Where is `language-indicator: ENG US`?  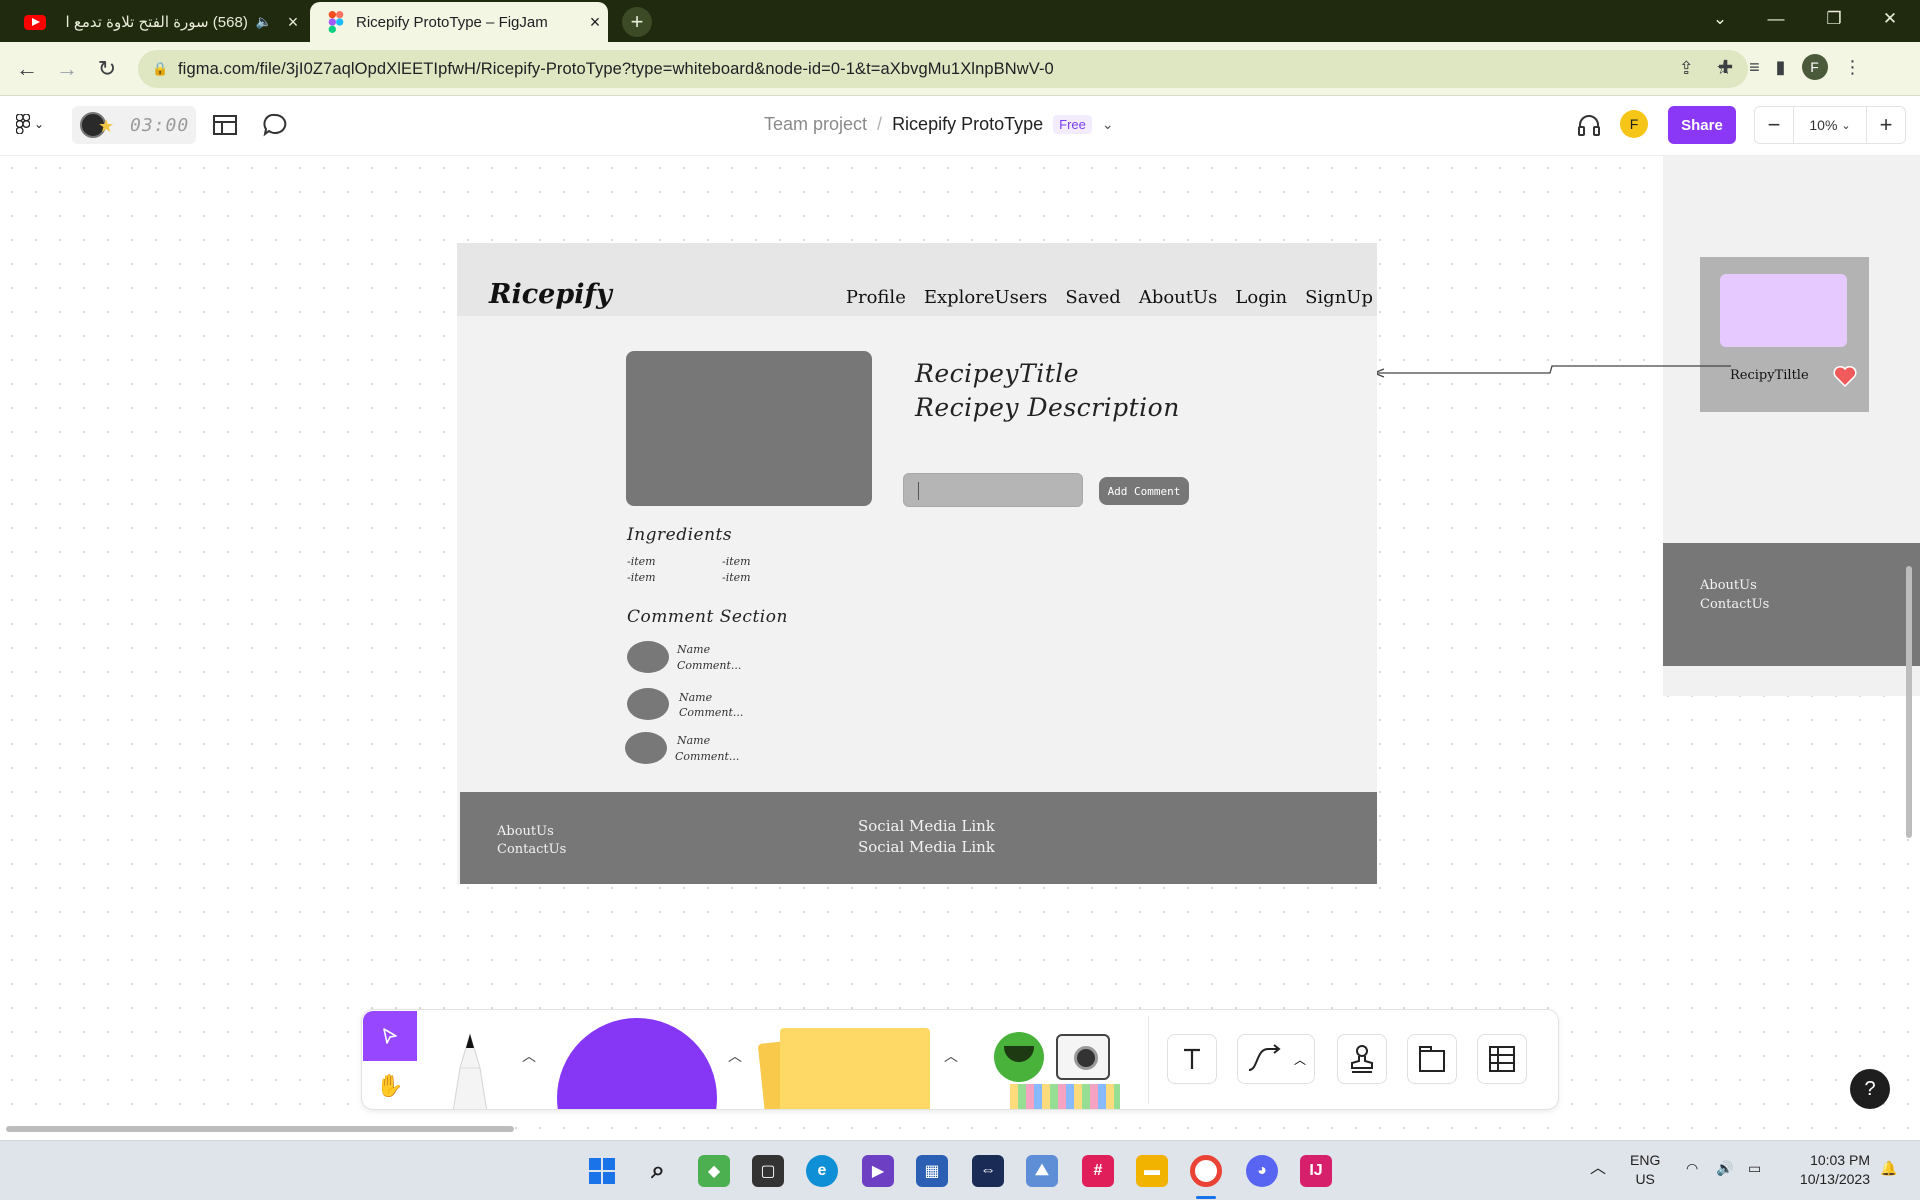 language-indicator: ENG US is located at coordinates (1645, 1170).